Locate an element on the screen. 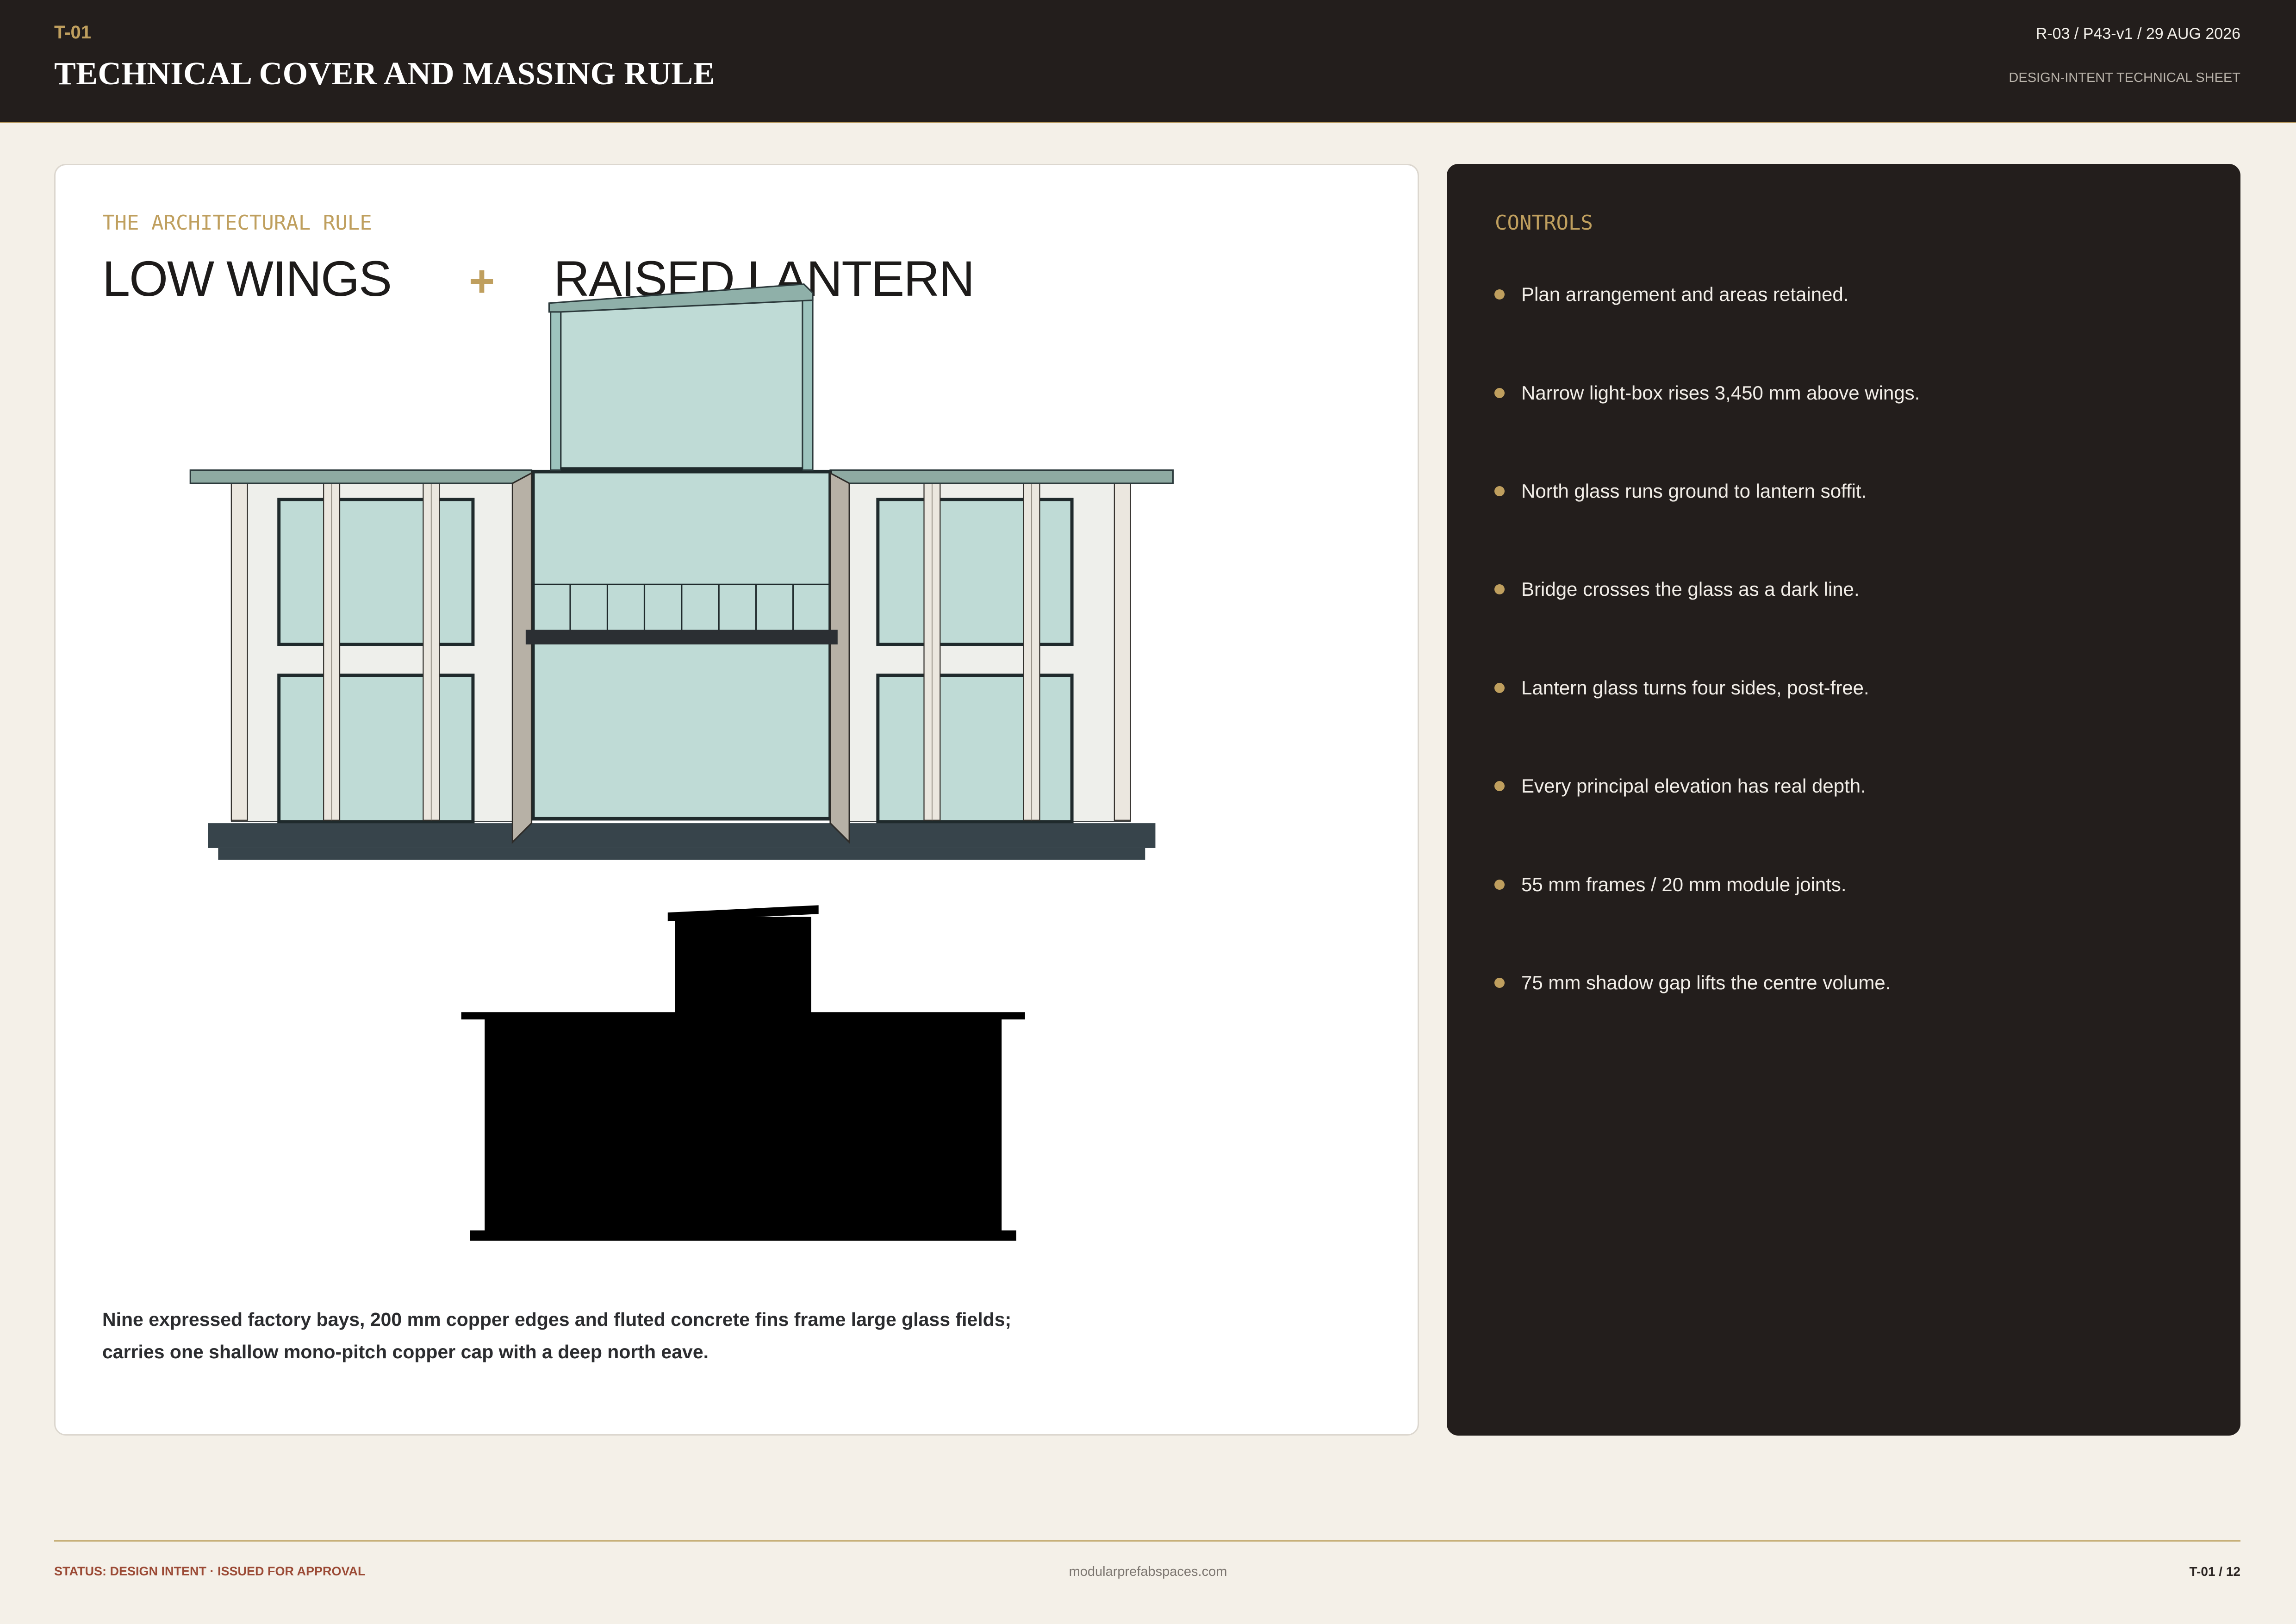 This screenshot has width=2296, height=1624. list-item: 55 mm frames / 20 mm module joints. is located at coordinates (1843, 884).